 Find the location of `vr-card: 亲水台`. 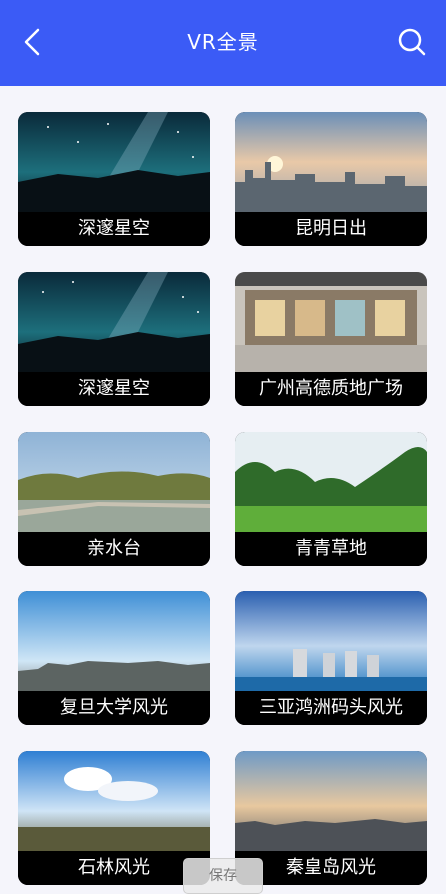

vr-card: 亲水台 is located at coordinates (114, 499).